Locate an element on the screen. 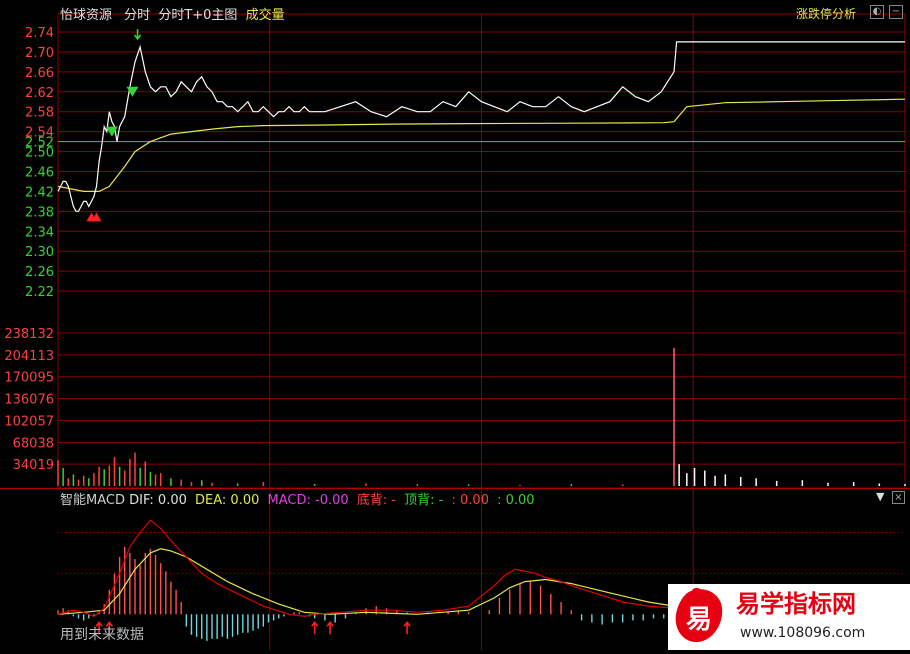 Image resolution: width=910 pixels, height=654 pixels. macd-value-label: MACD: -0.00 is located at coordinates (308, 500).